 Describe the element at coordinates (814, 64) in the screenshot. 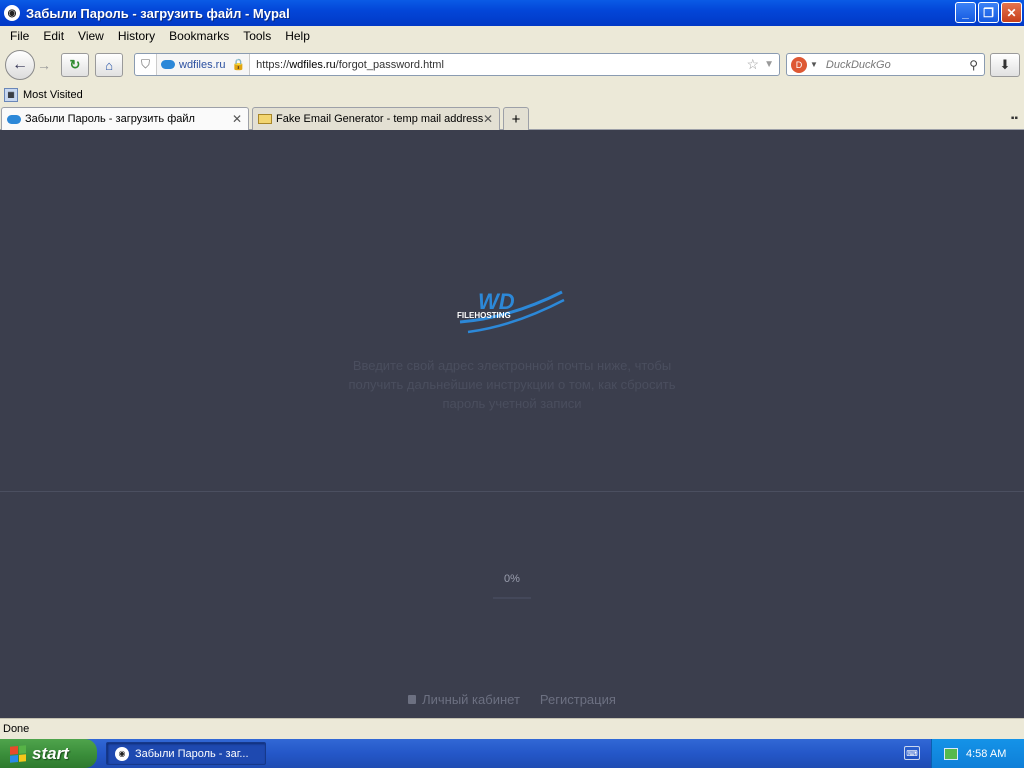

I see `search-engine-dropdown-icon: ▼` at that location.